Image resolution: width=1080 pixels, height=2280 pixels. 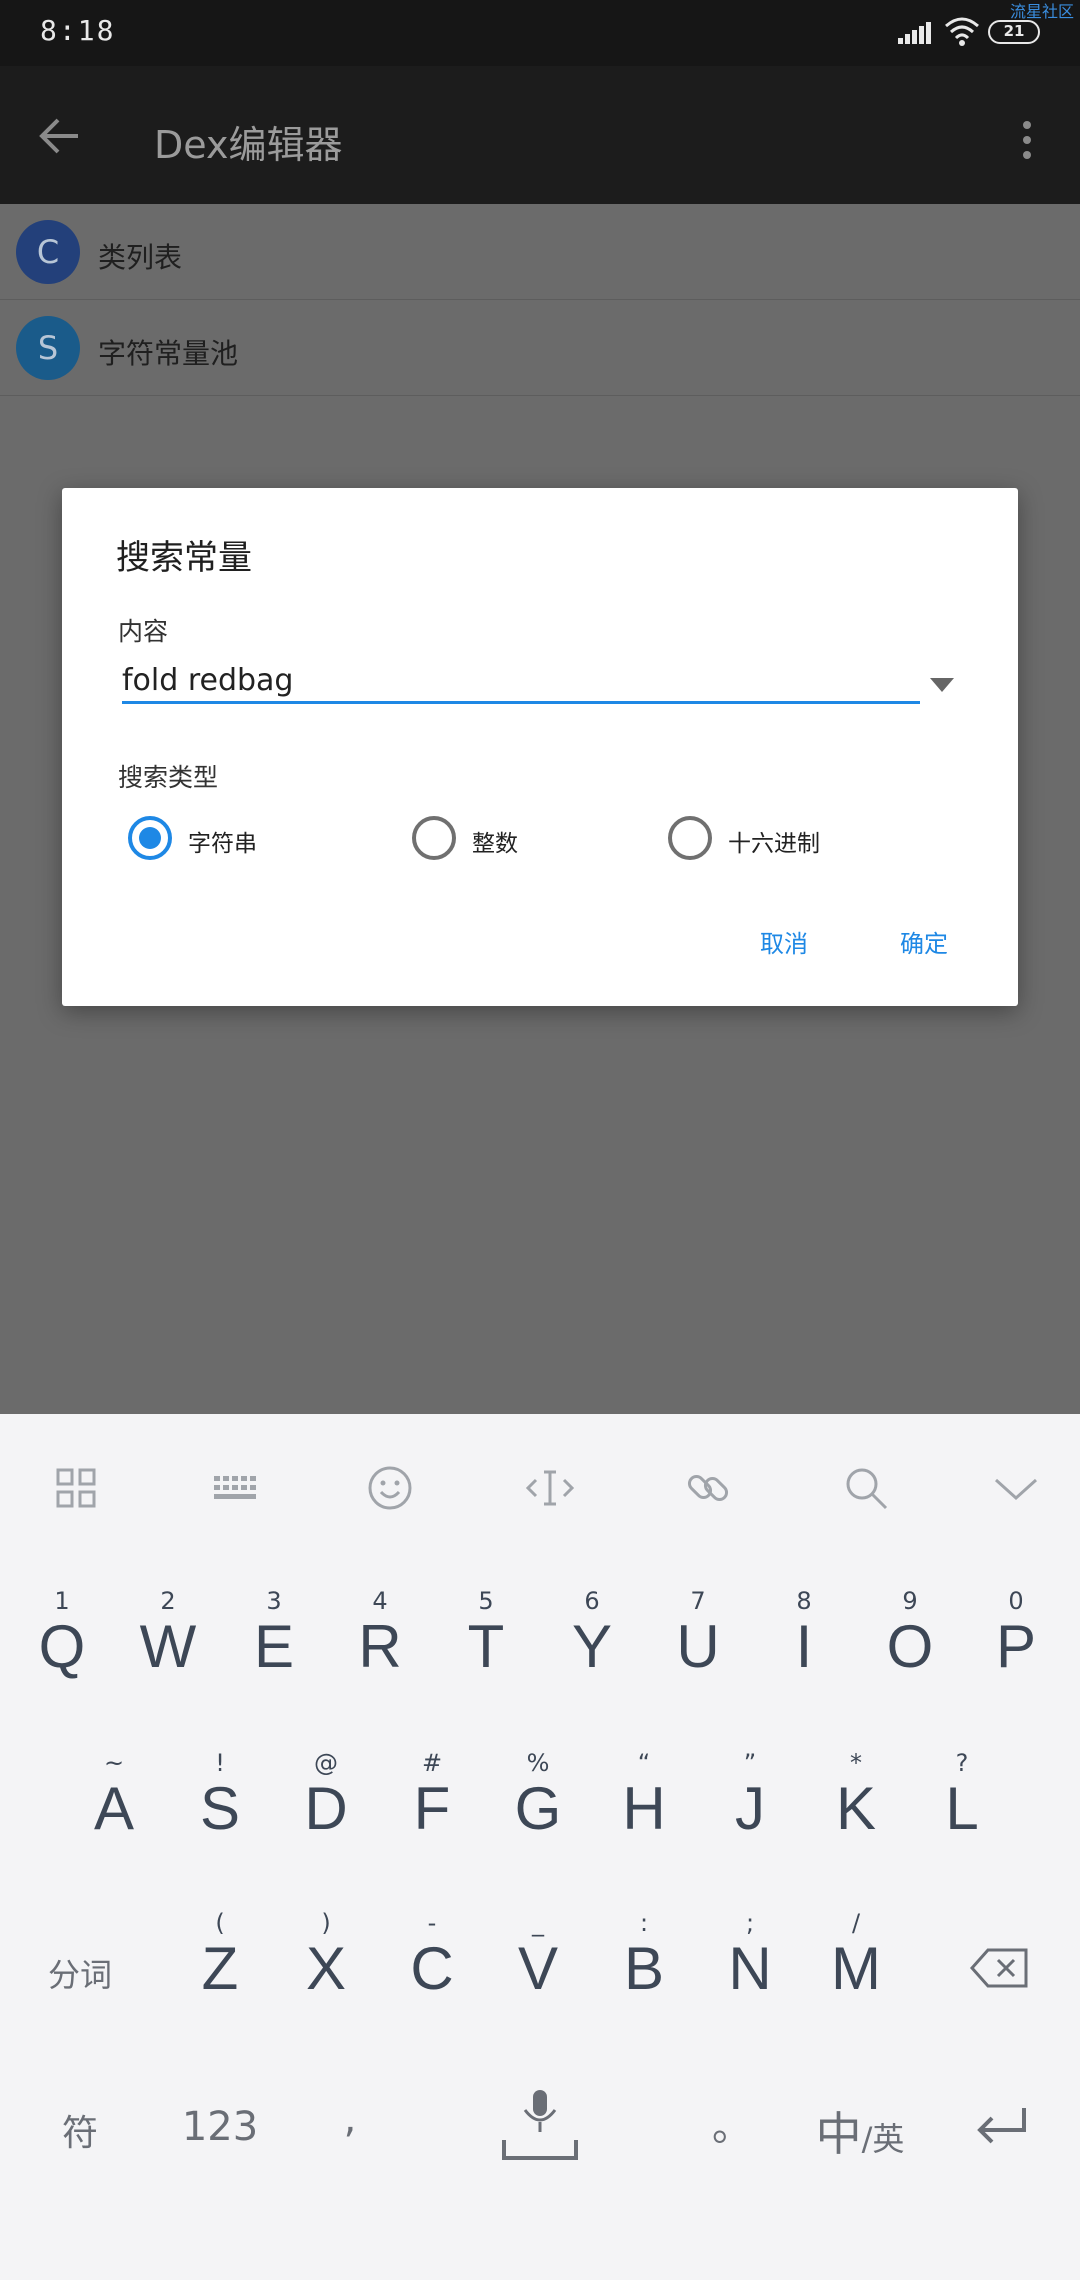 I want to click on list-item-string-pool: S 字符常量池, so click(x=540, y=348).